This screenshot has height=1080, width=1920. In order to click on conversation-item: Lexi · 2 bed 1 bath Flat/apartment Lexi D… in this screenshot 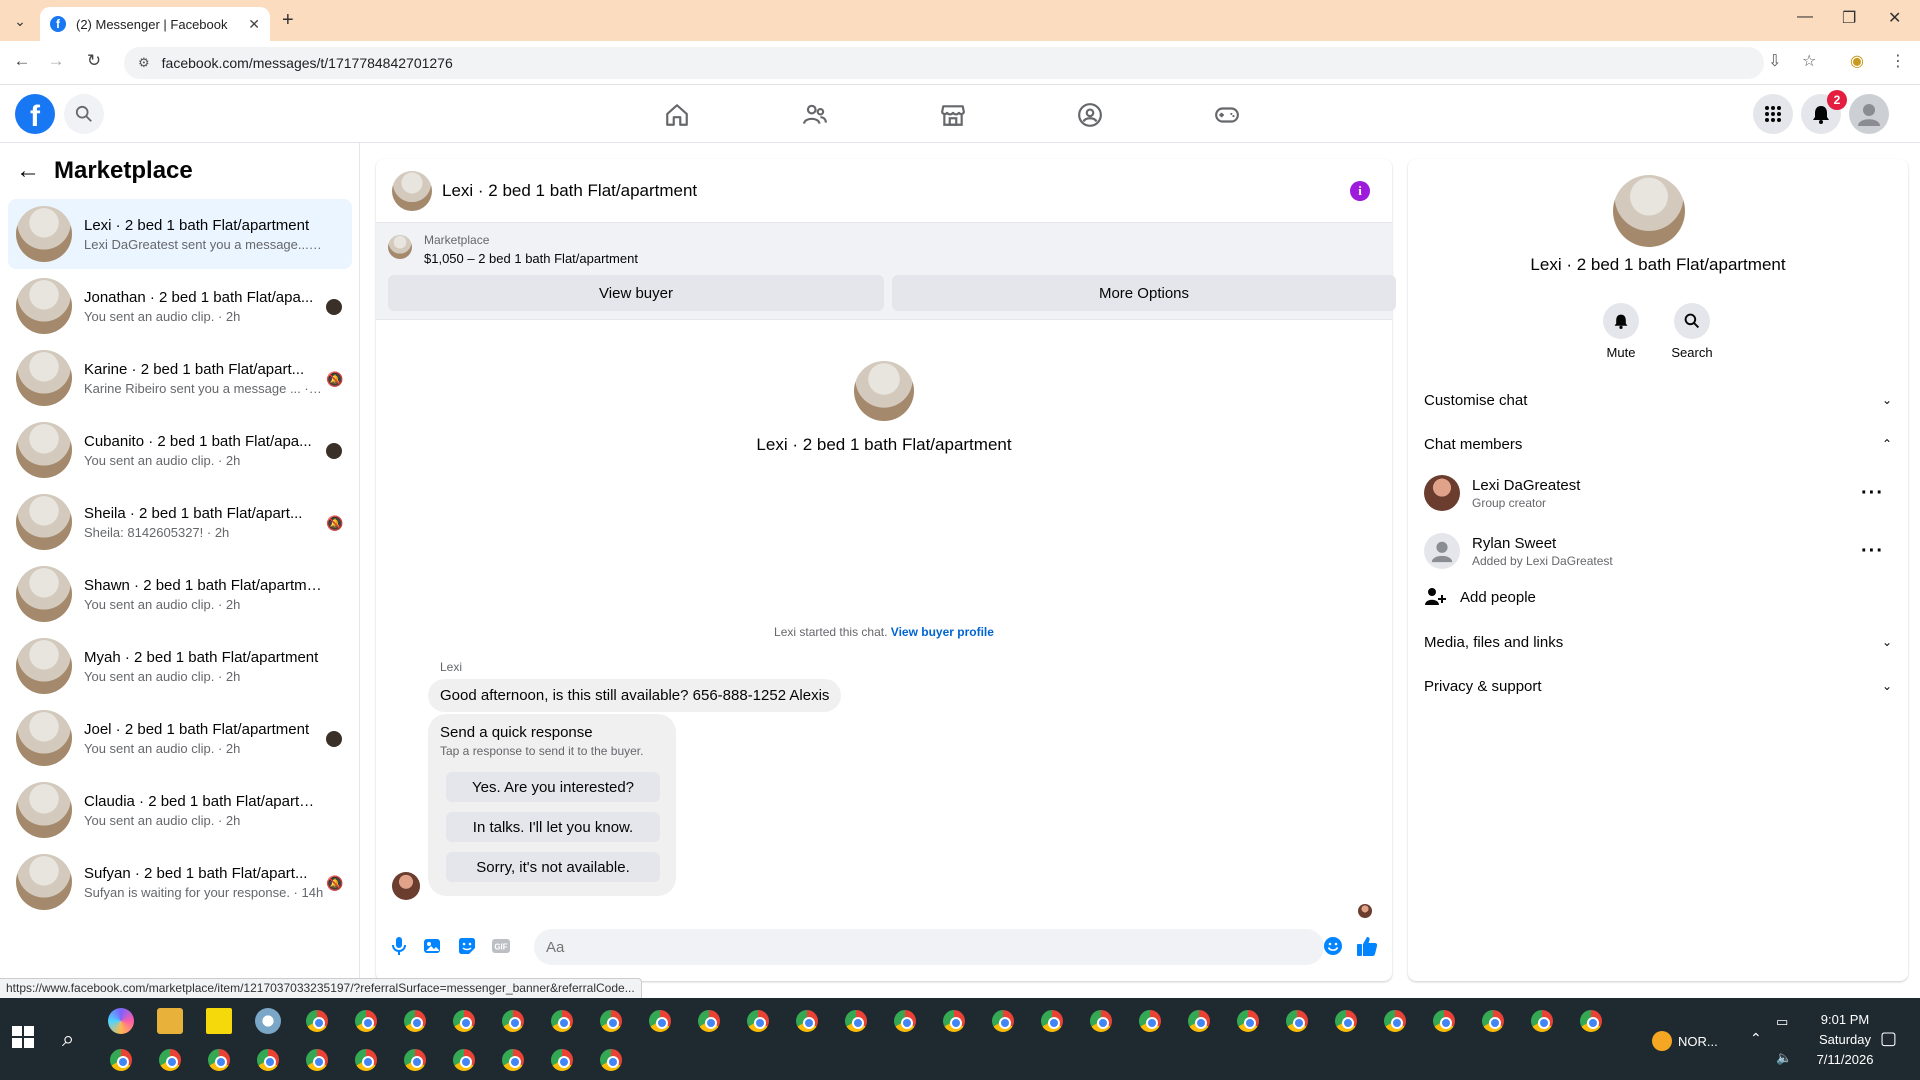, I will do `click(180, 234)`.